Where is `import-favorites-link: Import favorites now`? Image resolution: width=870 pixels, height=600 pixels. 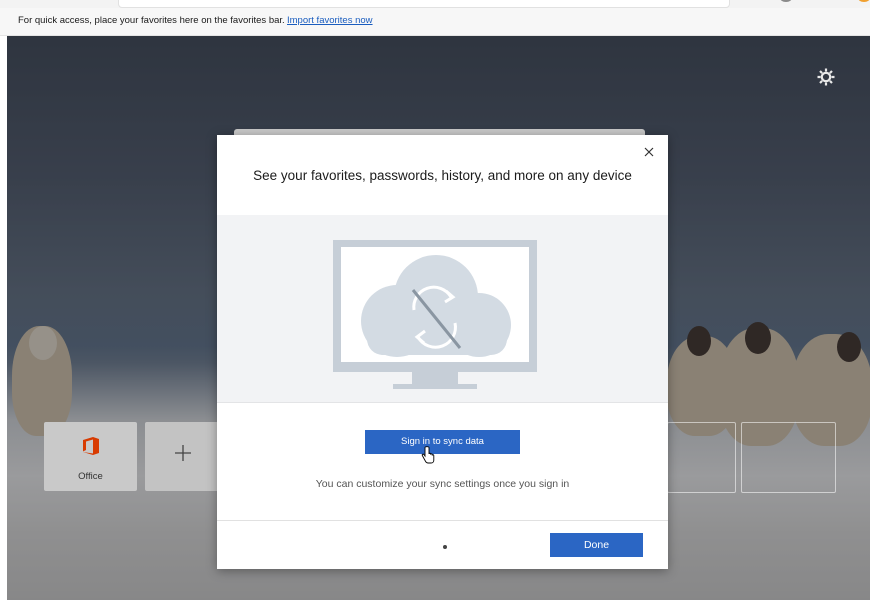 import-favorites-link: Import favorites now is located at coordinates (330, 20).